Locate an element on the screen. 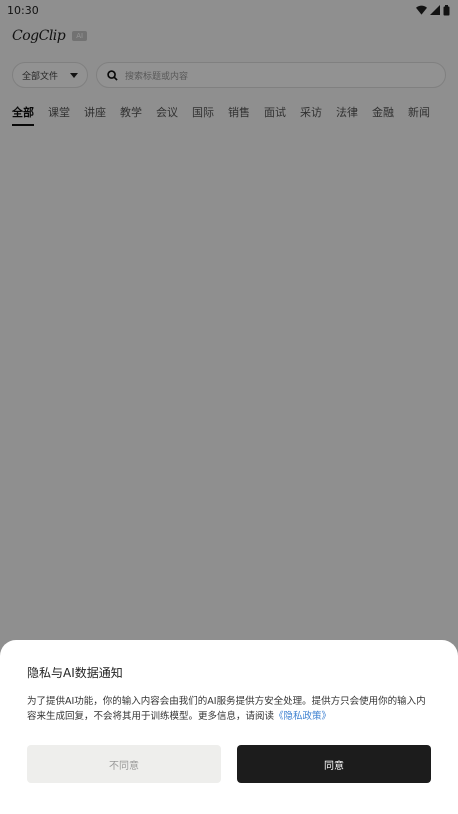 The height and width of the screenshot is (814, 458). disagree-button: 不同意 is located at coordinates (124, 764).